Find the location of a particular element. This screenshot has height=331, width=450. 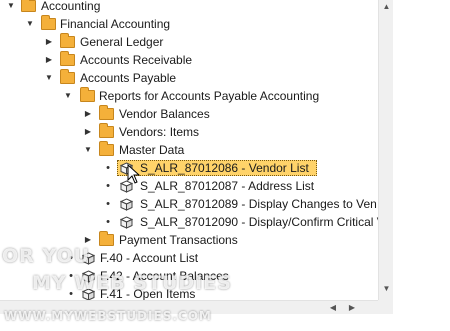

node-label: Vendor Balances is located at coordinates (164, 114).